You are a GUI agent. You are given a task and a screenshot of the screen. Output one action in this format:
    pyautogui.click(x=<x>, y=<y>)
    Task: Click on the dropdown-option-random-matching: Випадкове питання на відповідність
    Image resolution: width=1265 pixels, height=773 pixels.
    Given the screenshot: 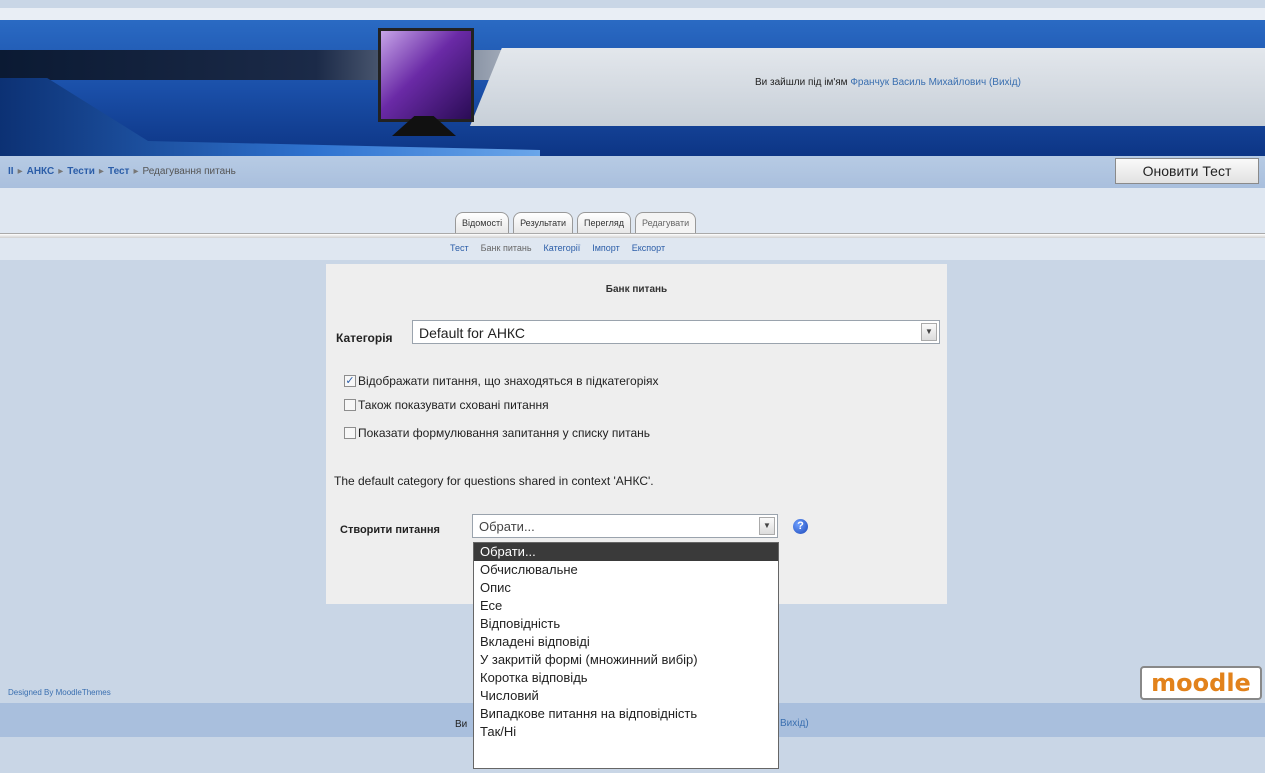 What is the action you would take?
    pyautogui.click(x=626, y=714)
    